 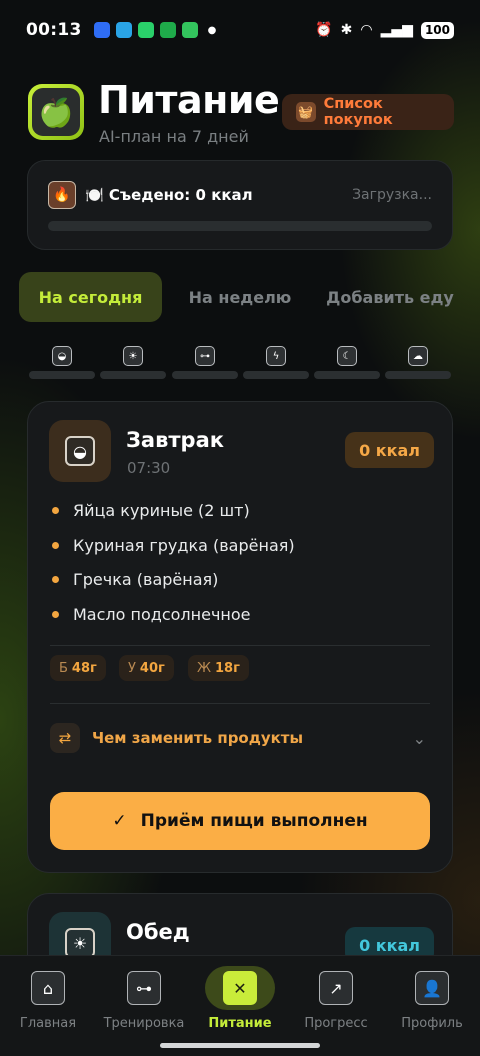 What do you see at coordinates (347, 356) in the screenshot?
I see `moon-icon: ☾` at bounding box center [347, 356].